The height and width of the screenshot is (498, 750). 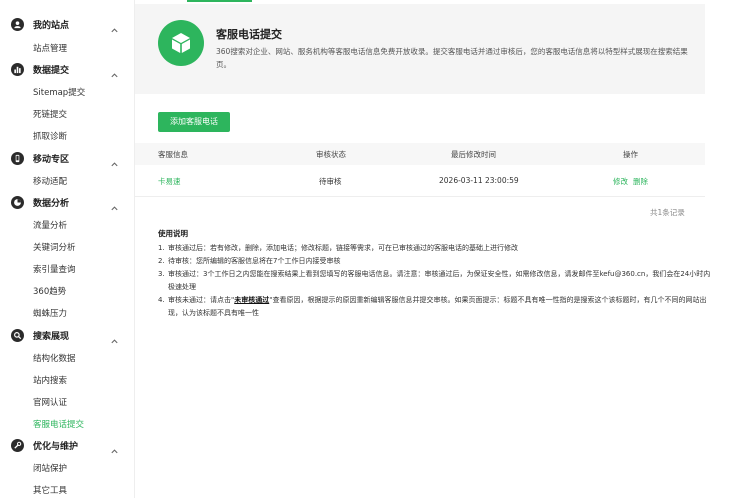 What do you see at coordinates (173, 154) in the screenshot?
I see `column-header-info: 客服信息` at bounding box center [173, 154].